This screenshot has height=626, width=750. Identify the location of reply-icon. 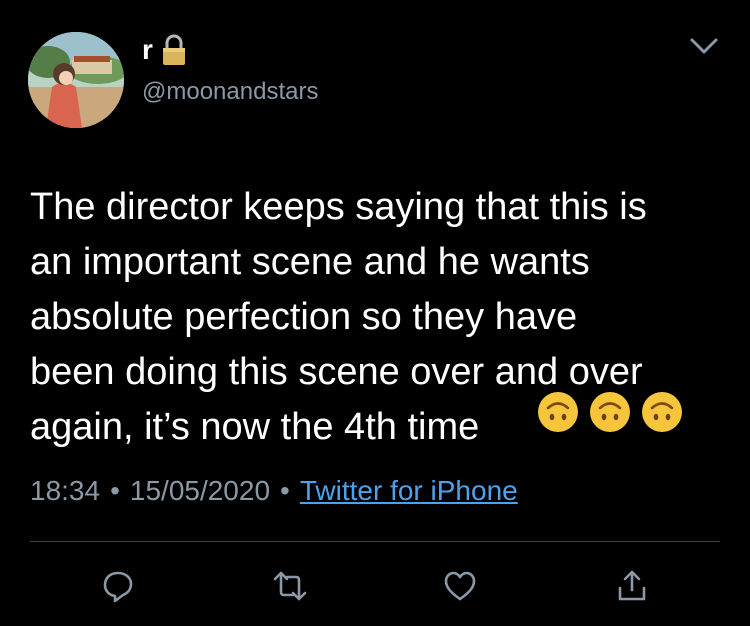
(118, 586).